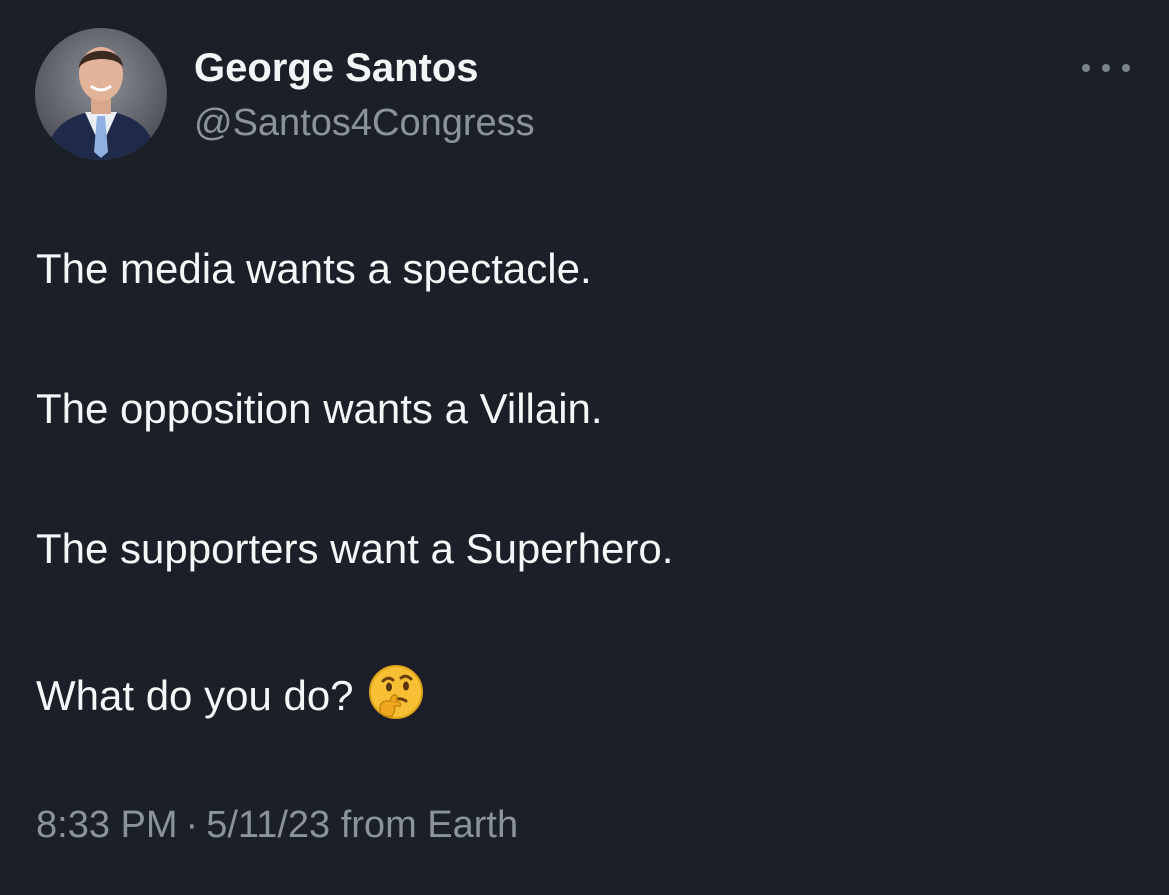  Describe the element at coordinates (319, 408) in the screenshot. I see `tweet-line: The opposition wants a Villain.` at that location.